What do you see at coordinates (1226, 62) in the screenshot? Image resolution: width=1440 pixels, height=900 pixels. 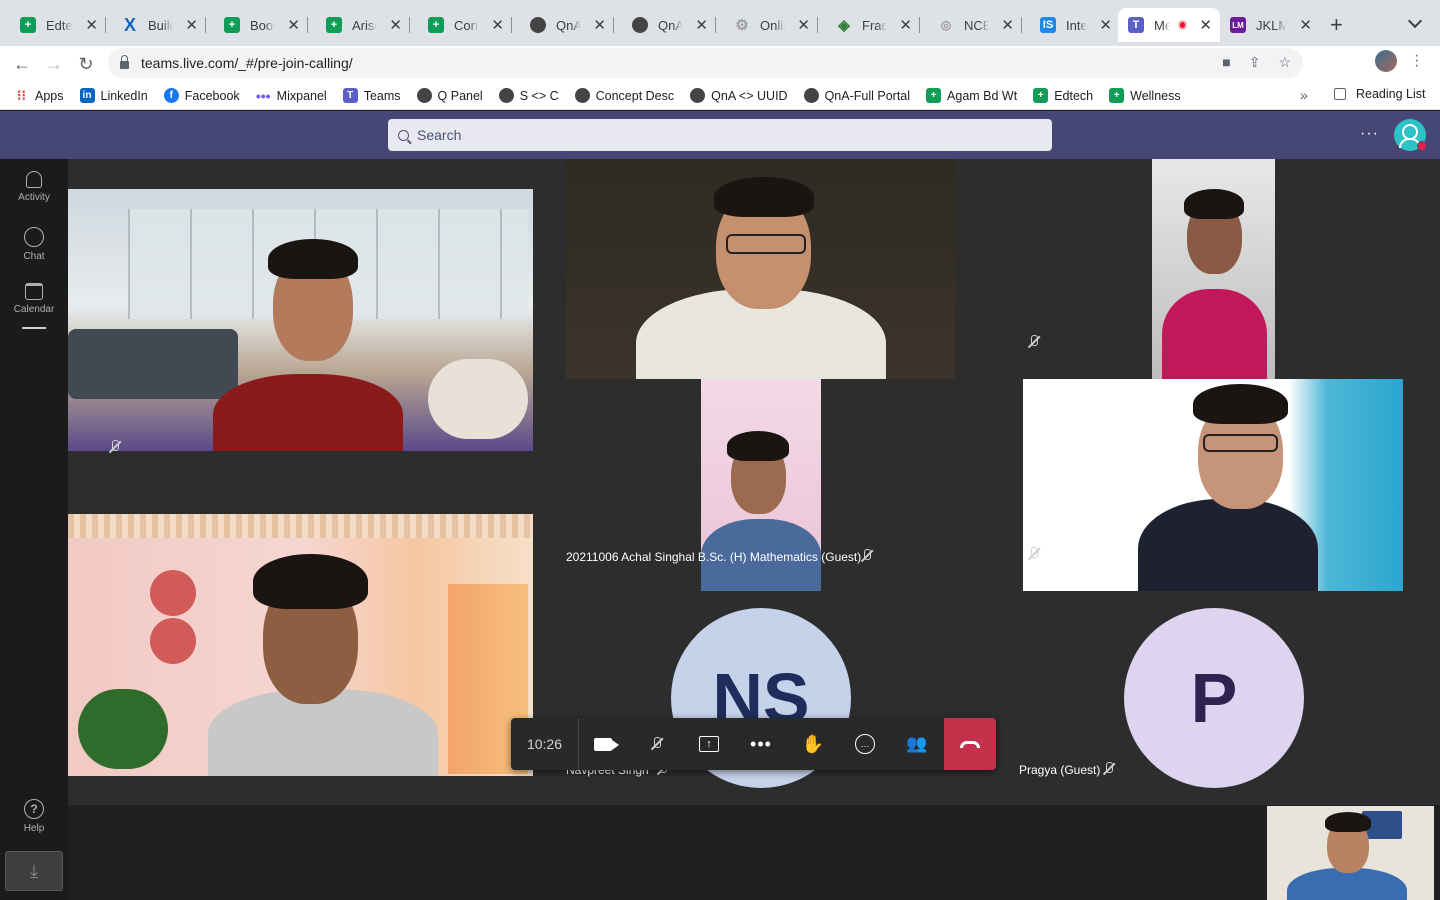 I see `camera-blocked-icon: ■` at bounding box center [1226, 62].